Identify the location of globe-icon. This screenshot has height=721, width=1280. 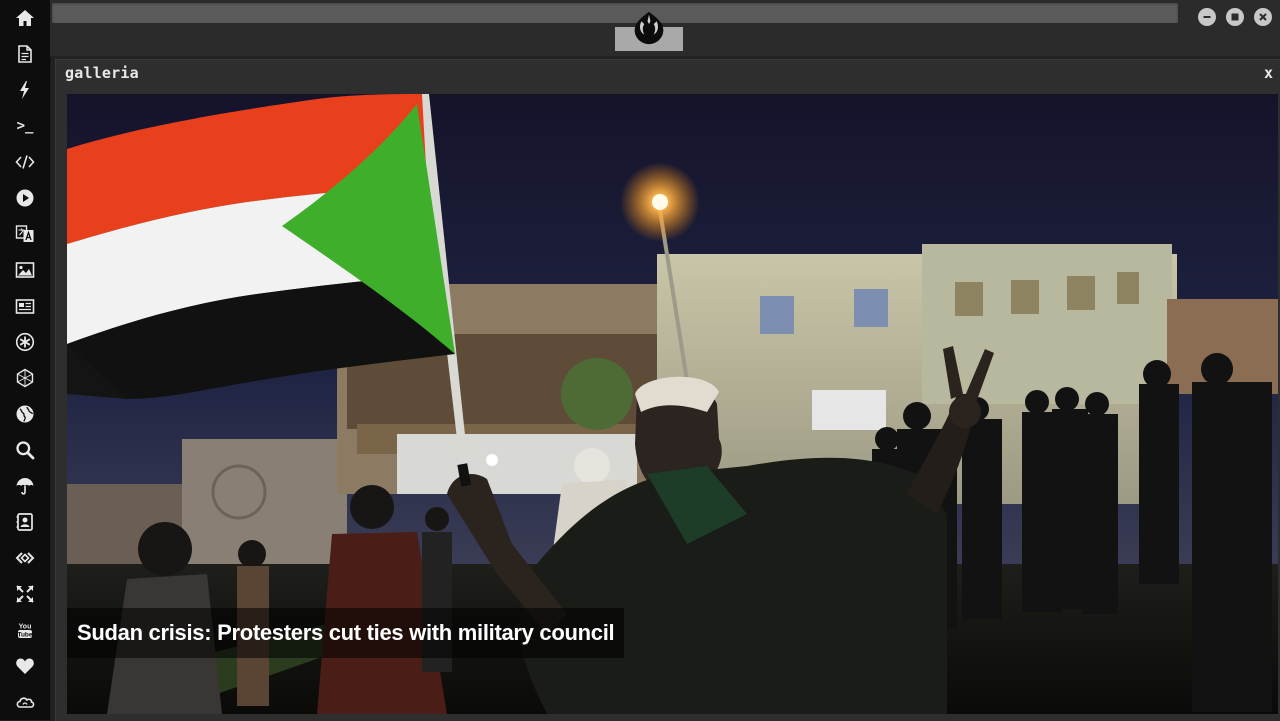
(25, 414).